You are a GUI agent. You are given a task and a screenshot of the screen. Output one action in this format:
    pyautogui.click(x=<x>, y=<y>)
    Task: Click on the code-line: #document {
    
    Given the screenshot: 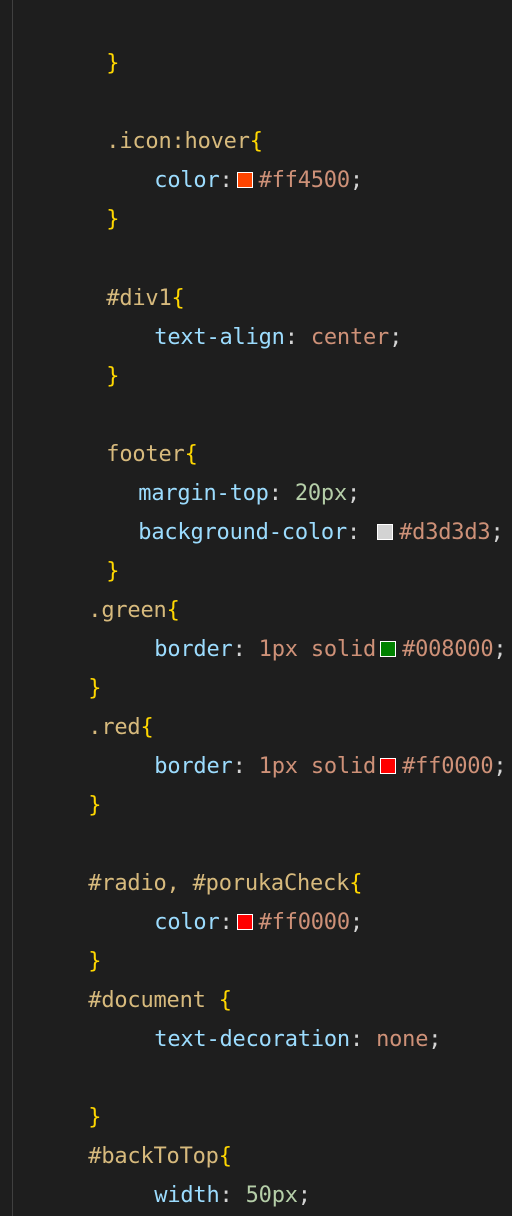 What is the action you would take?
    pyautogui.click(x=121, y=975)
    